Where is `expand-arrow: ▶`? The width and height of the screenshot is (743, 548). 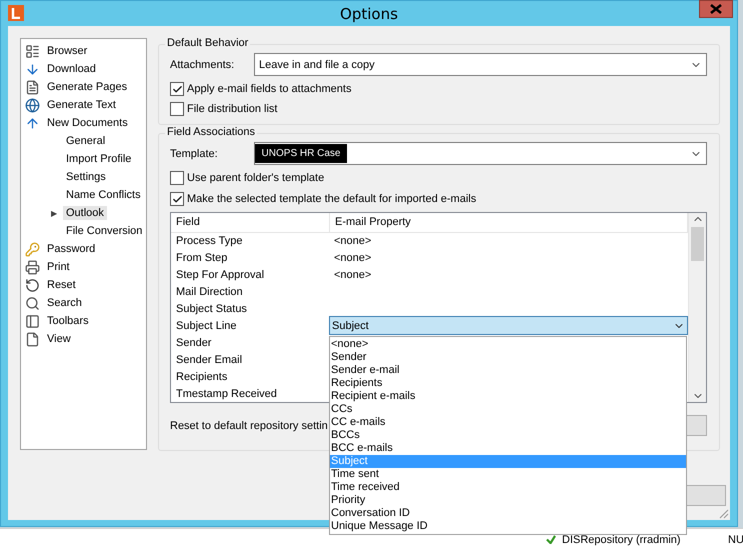
expand-arrow: ▶ is located at coordinates (55, 213).